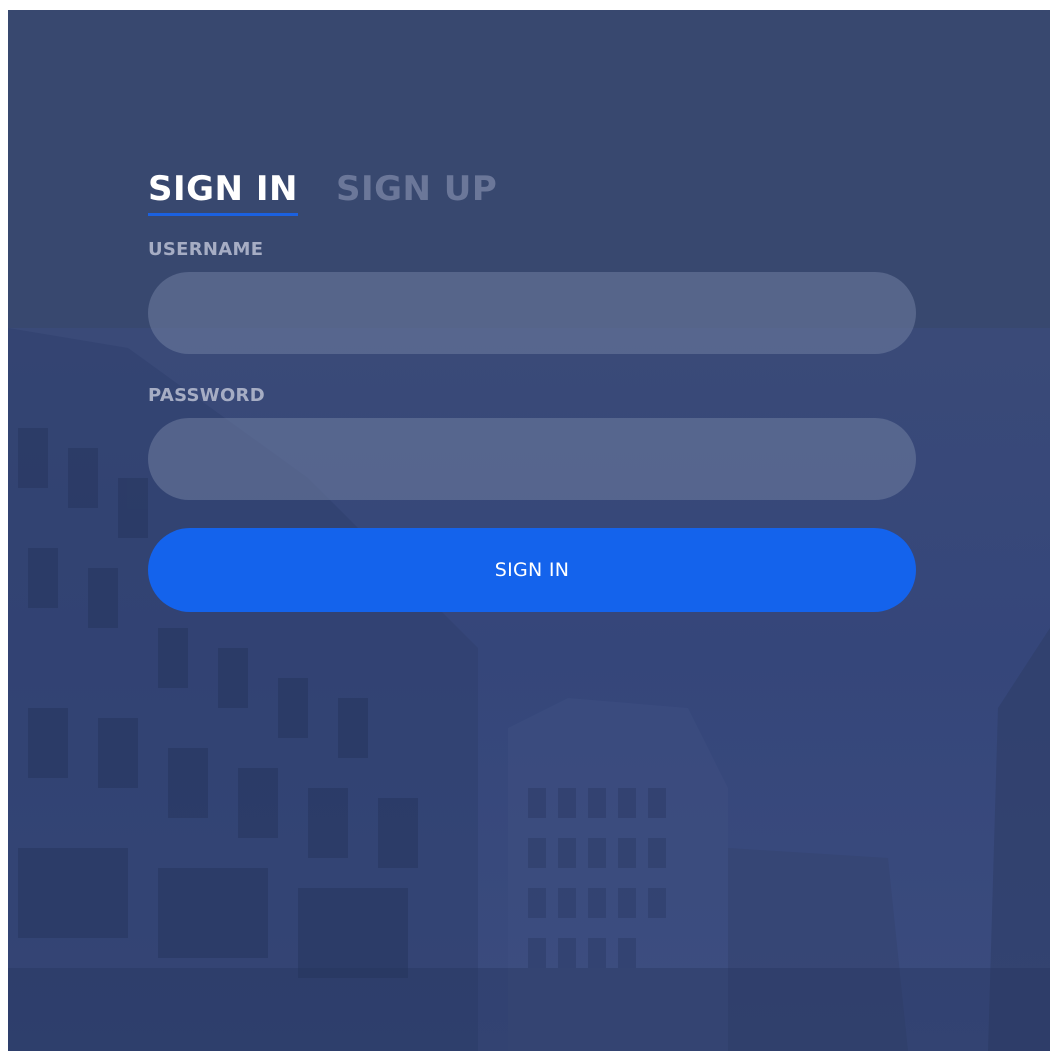  What do you see at coordinates (223, 192) in the screenshot?
I see `tab-sign-in: SIGN IN` at bounding box center [223, 192].